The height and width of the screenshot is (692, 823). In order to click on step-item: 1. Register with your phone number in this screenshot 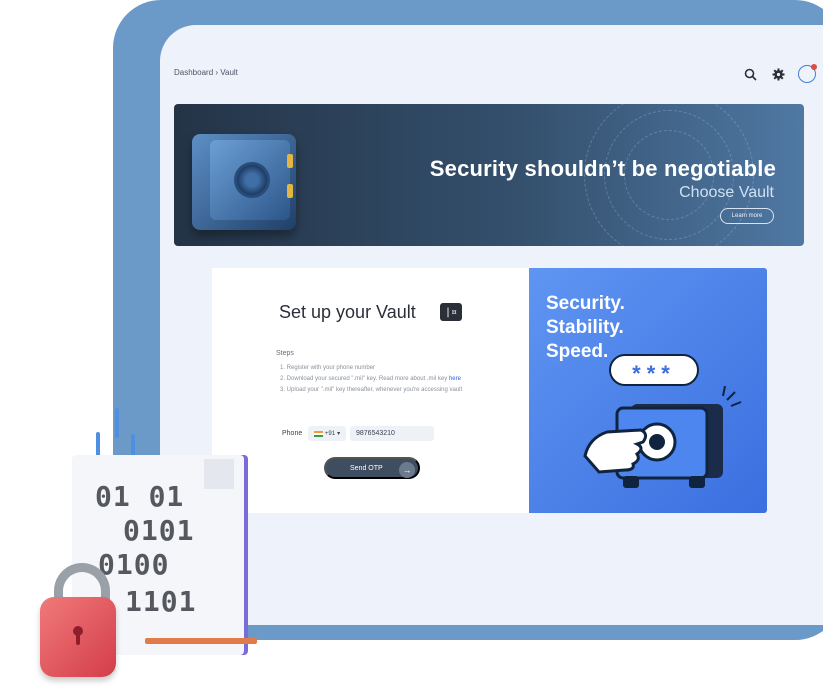, I will do `click(328, 368)`.